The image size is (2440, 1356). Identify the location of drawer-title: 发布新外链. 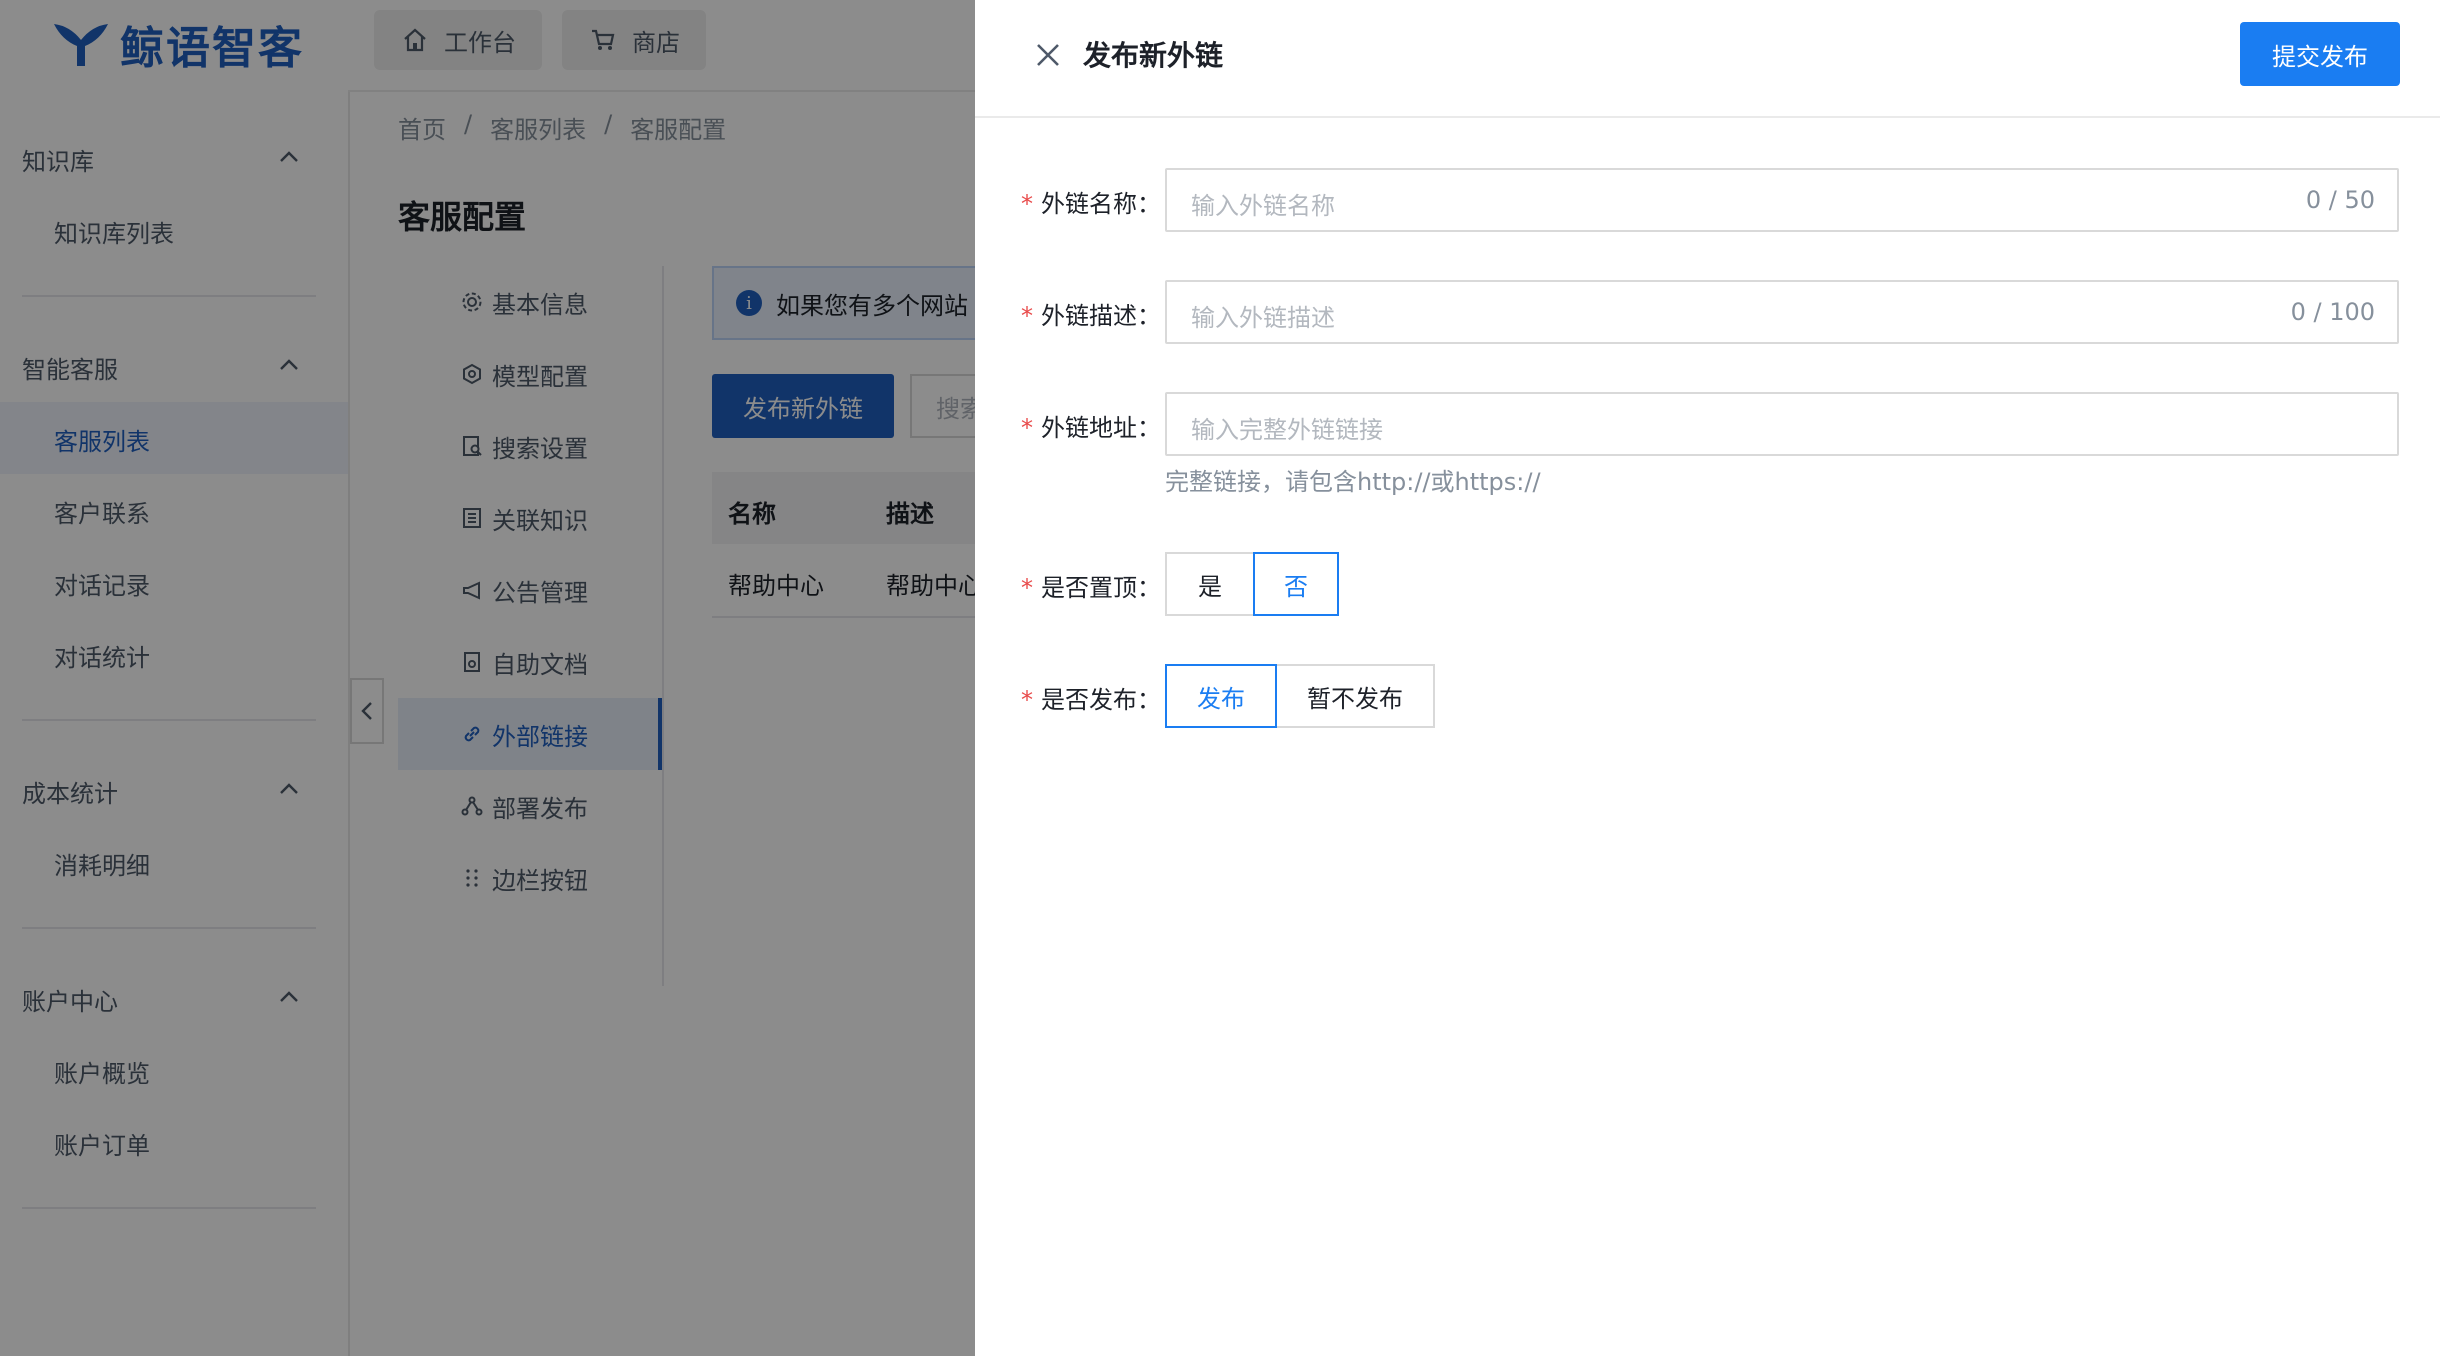
(1153, 55).